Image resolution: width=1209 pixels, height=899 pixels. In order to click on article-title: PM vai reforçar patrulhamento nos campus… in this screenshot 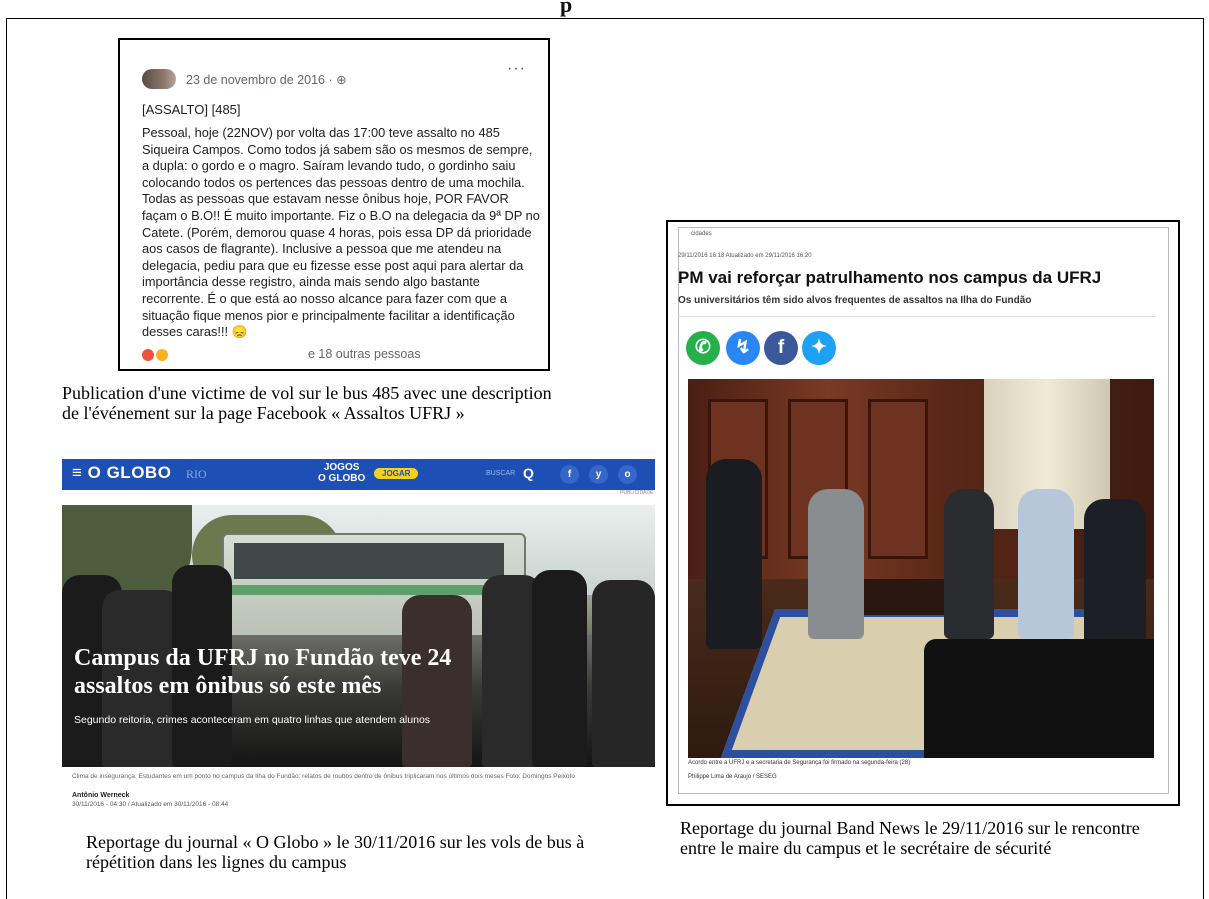, I will do `click(890, 277)`.